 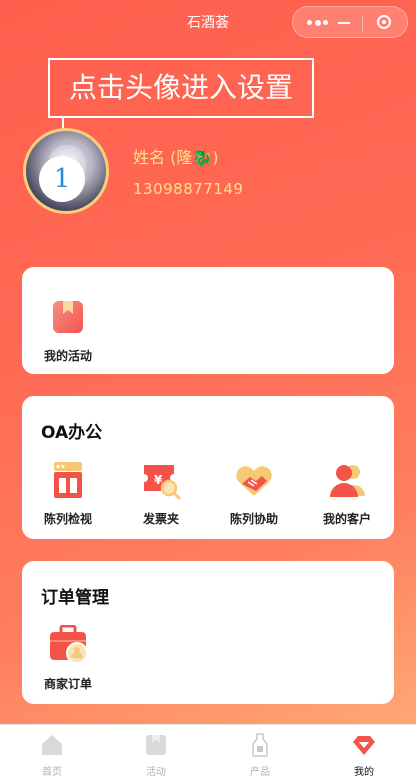 I want to click on menu-item-my-customers: 我的客户, so click(x=347, y=493).